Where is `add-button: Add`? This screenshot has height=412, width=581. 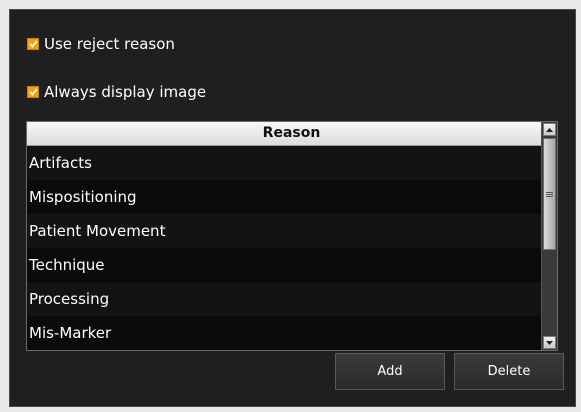
add-button: Add is located at coordinates (390, 371).